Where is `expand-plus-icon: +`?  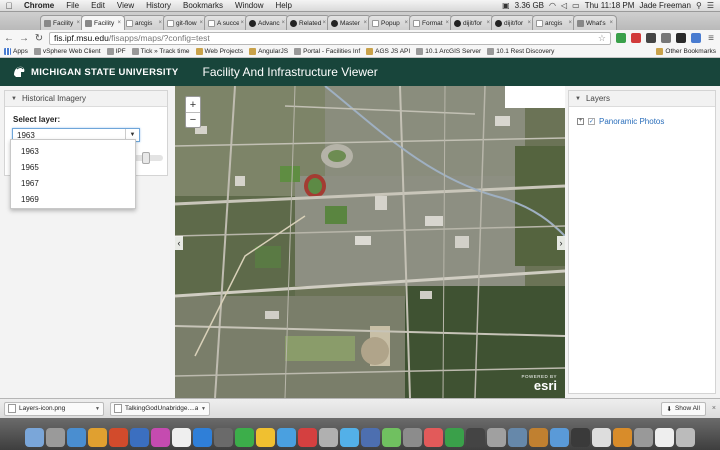
expand-plus-icon: + is located at coordinates (580, 121).